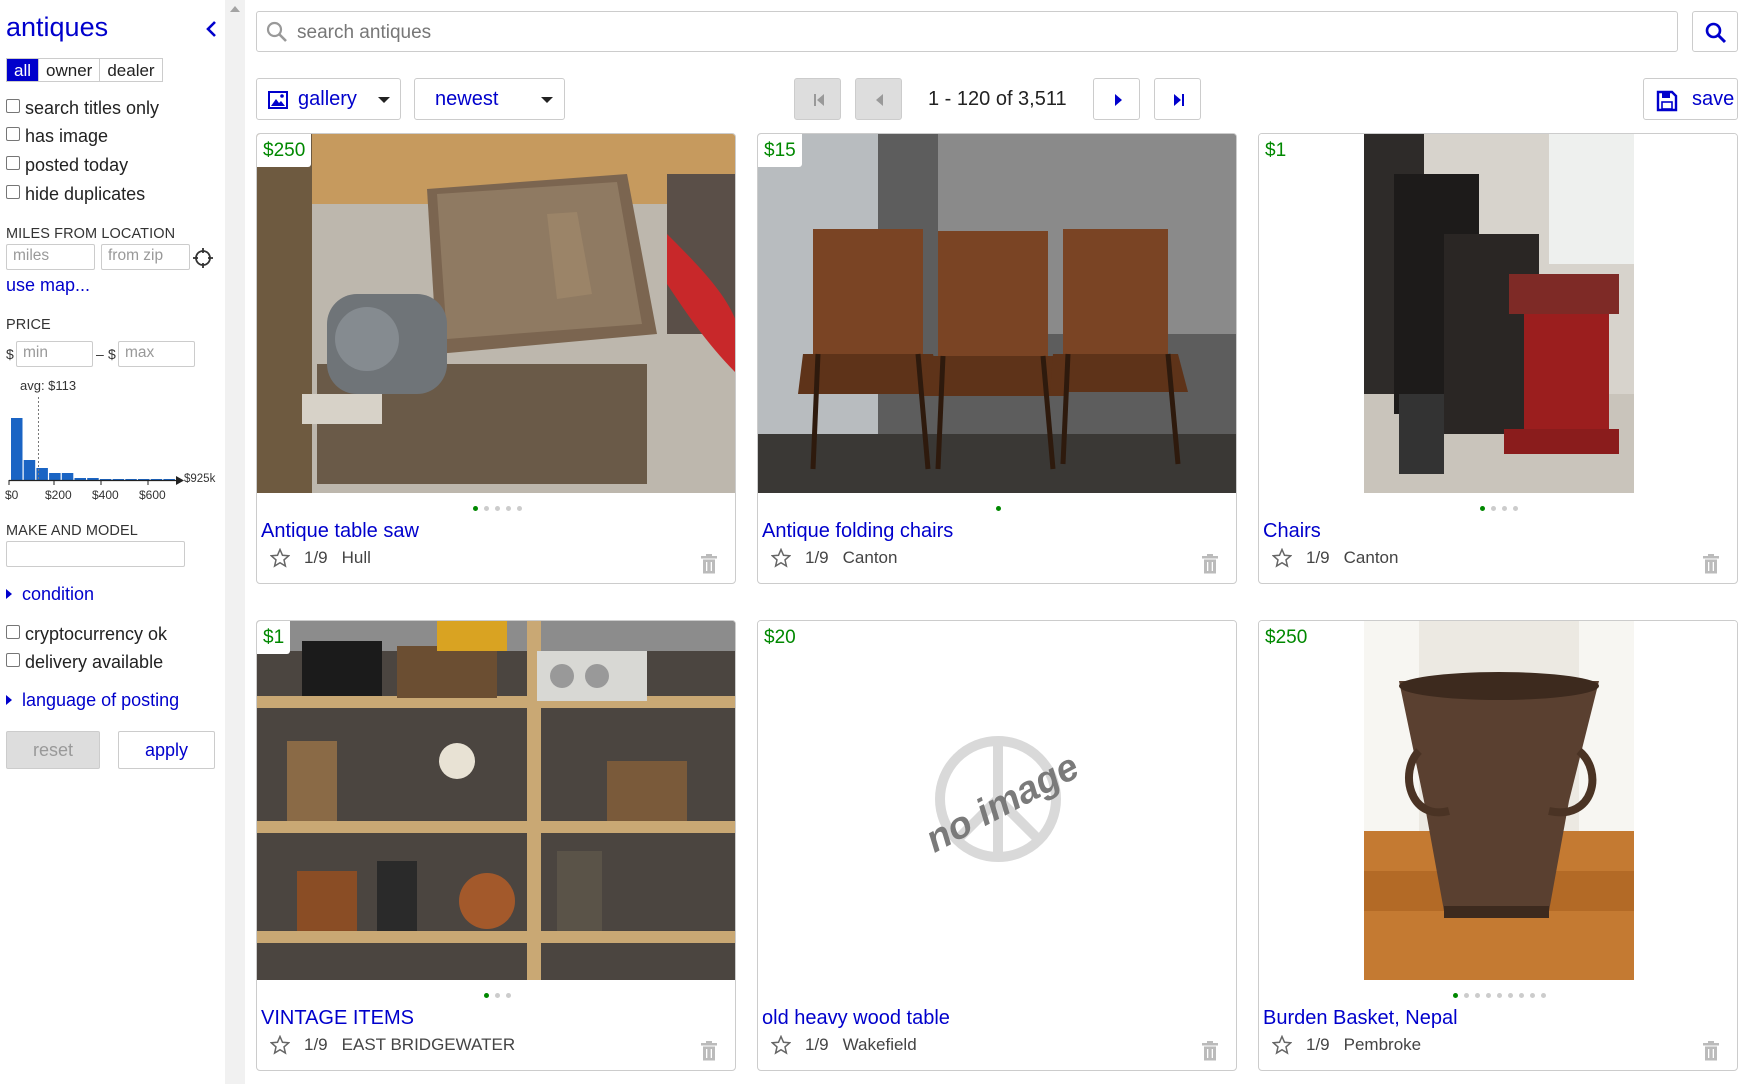 The height and width of the screenshot is (1084, 1750). Describe the element at coordinates (166, 750) in the screenshot. I see `apply-button: apply` at that location.